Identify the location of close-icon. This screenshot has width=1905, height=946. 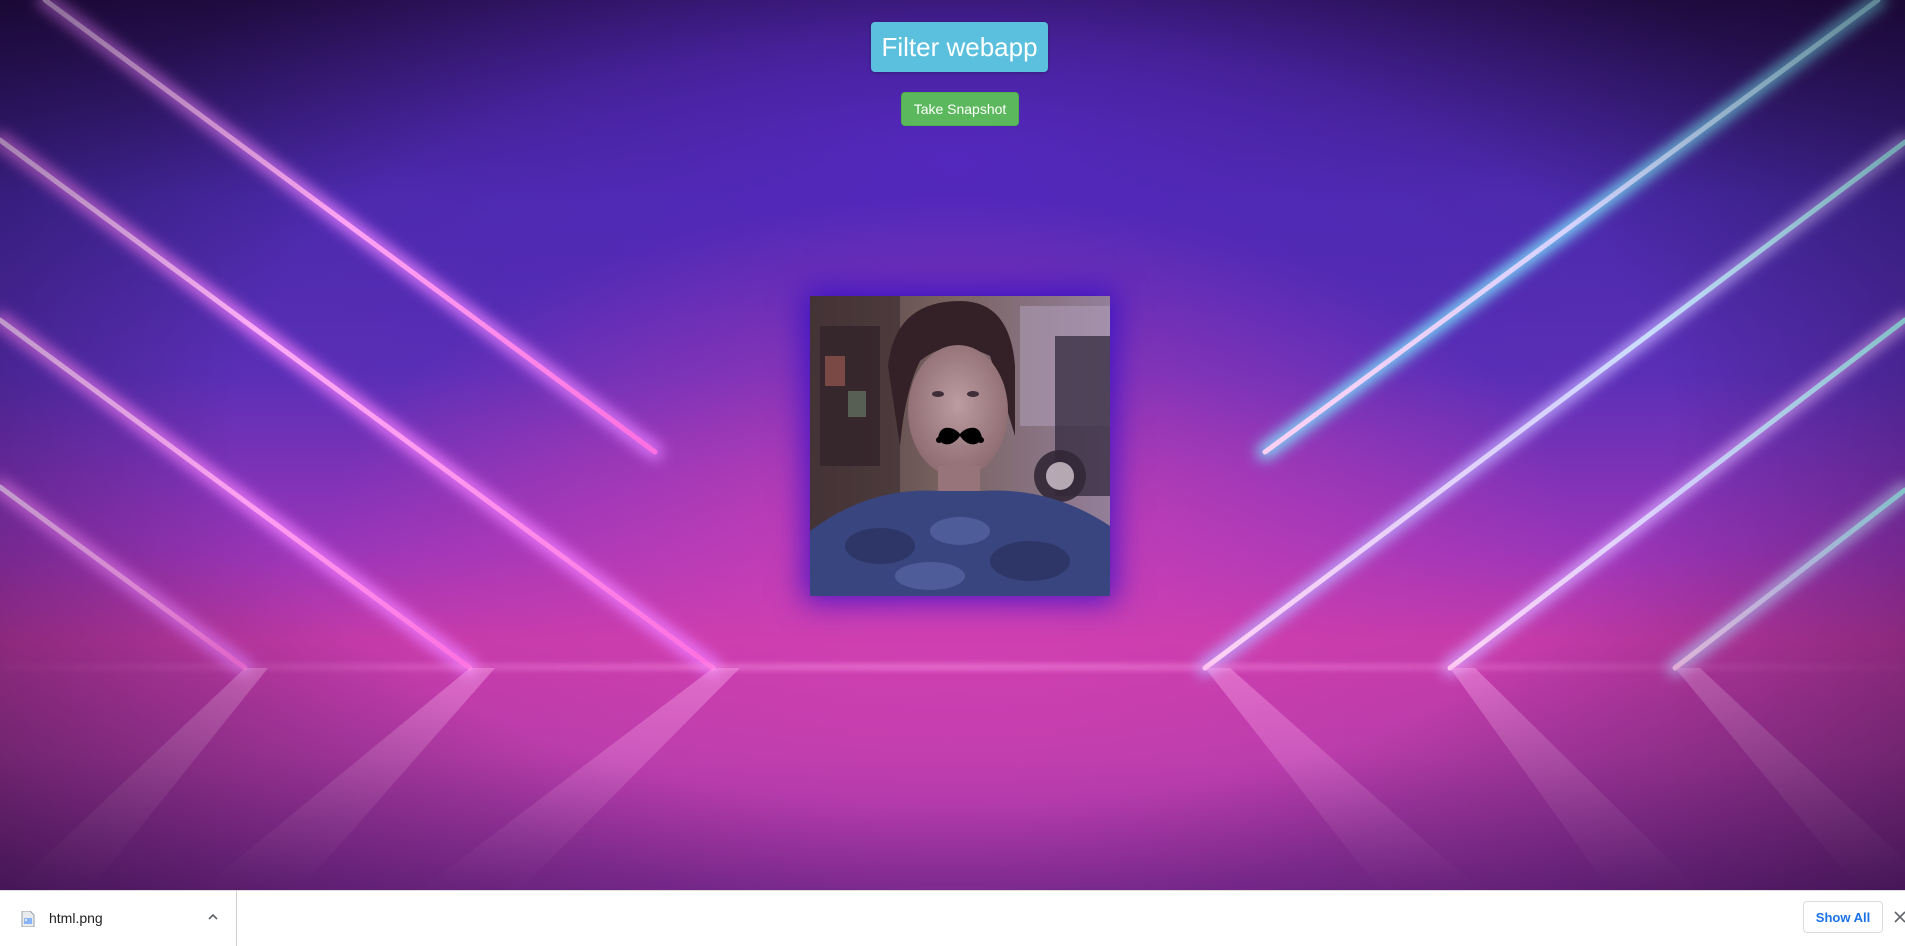
(1899, 917).